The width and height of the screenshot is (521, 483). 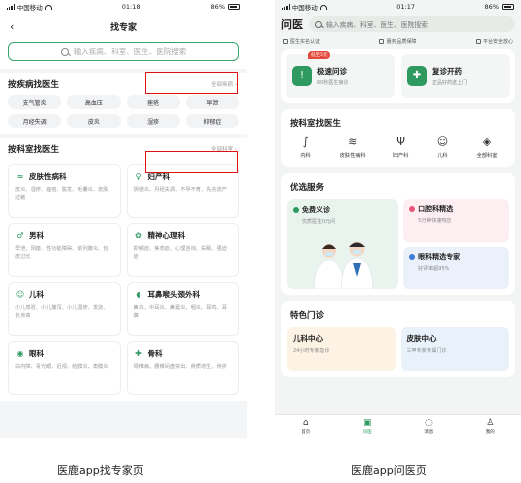 What do you see at coordinates (398, 339) in the screenshot?
I see `featured-card: 特色门诊 儿科中心 24小时专家急诊 皮肤中心 三甲专家专属门诊` at bounding box center [398, 339].